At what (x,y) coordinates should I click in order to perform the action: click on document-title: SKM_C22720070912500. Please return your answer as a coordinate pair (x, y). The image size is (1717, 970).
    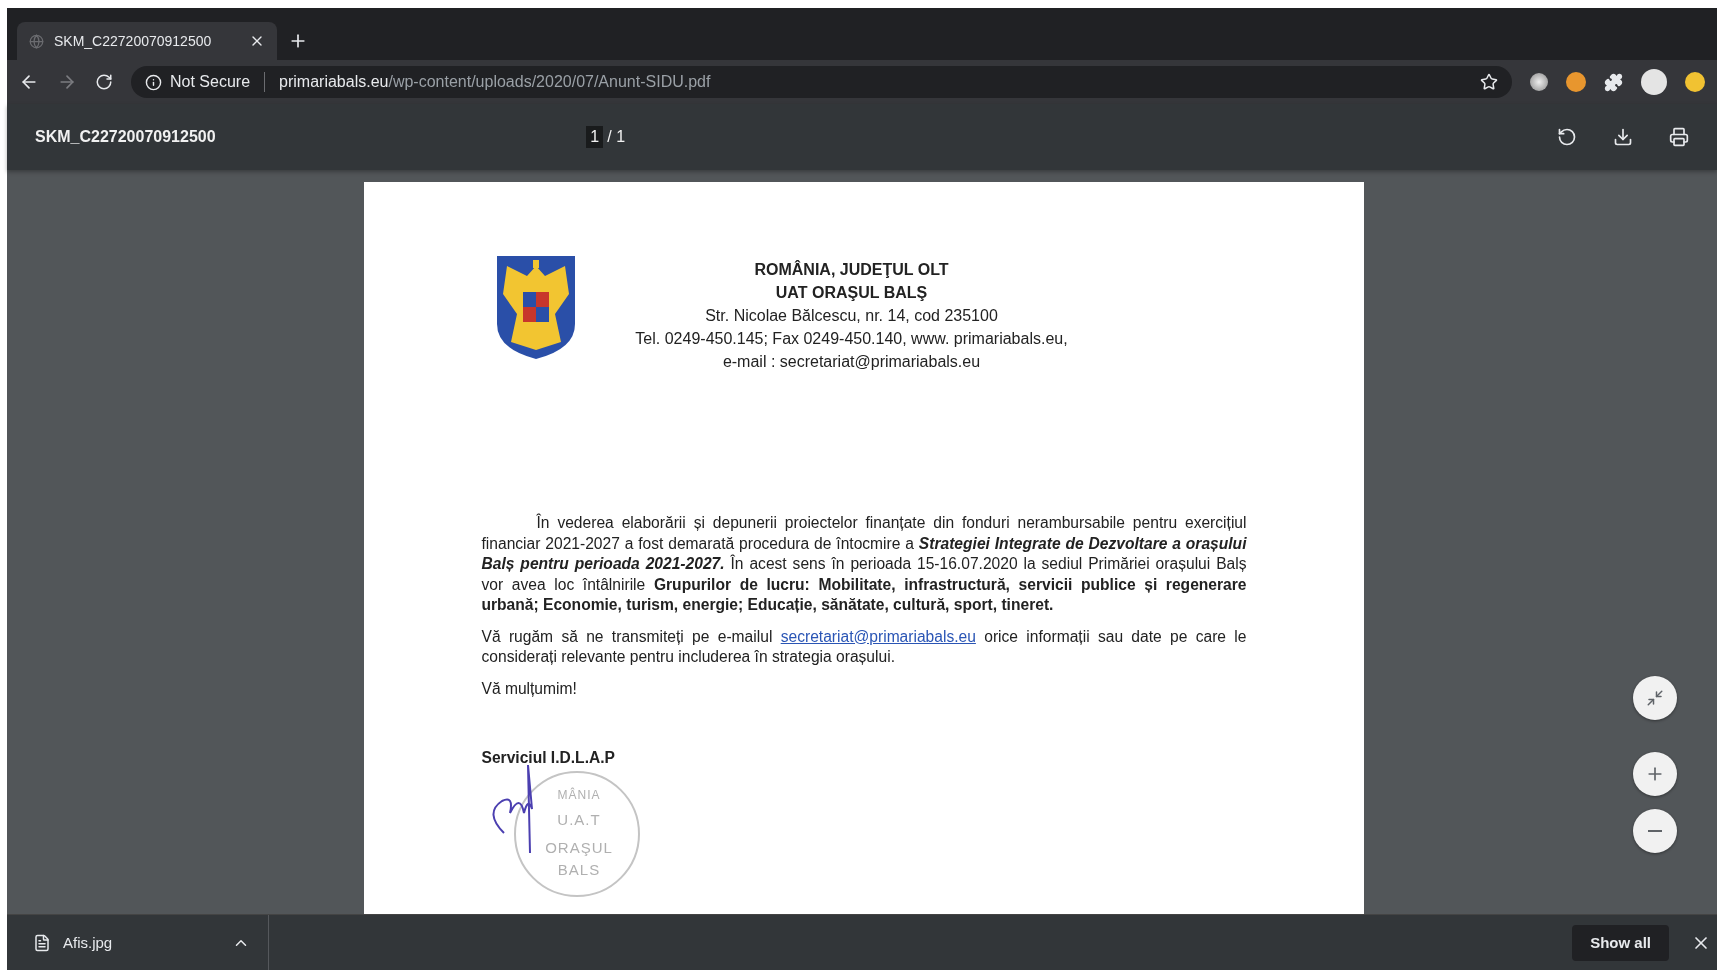
    Looking at the image, I should click on (126, 137).